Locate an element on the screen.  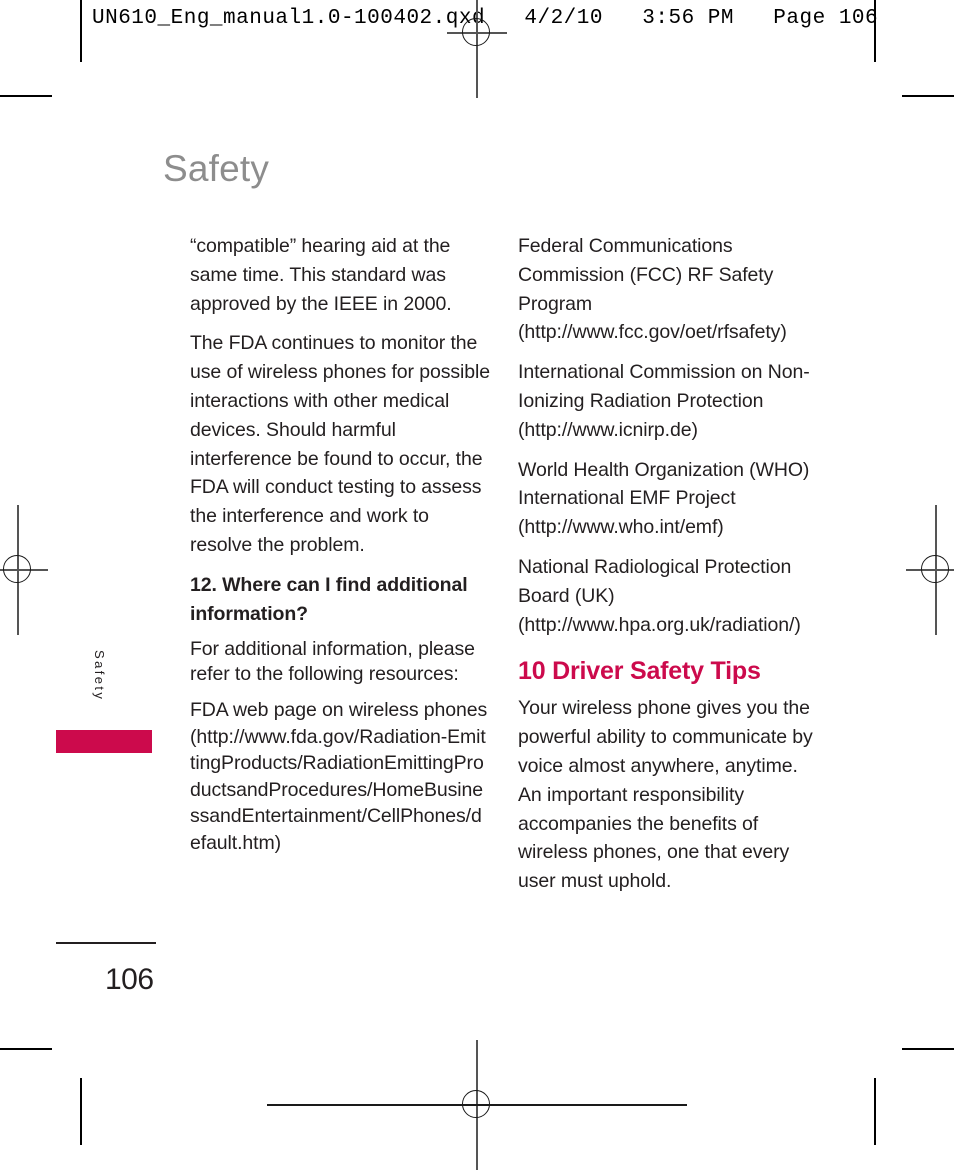
registration-mark-top is located at coordinates (477, 49).